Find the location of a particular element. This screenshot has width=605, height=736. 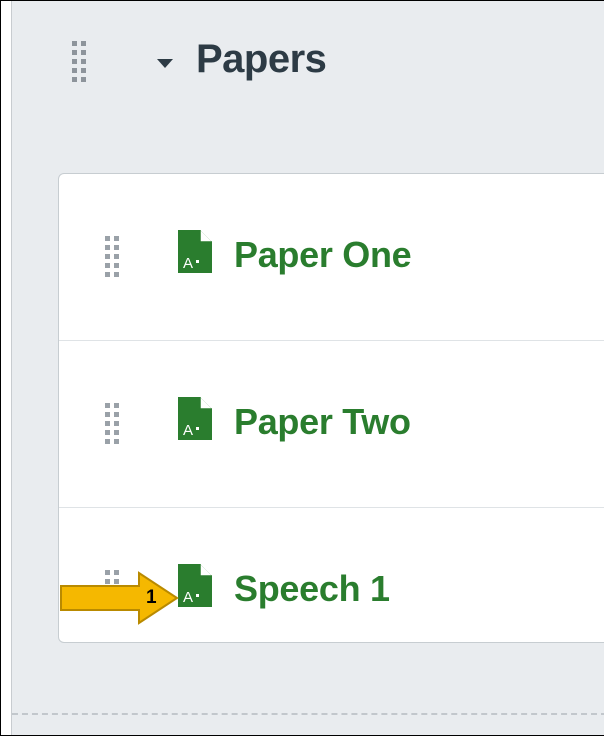

caret-down-icon is located at coordinates (165, 63).